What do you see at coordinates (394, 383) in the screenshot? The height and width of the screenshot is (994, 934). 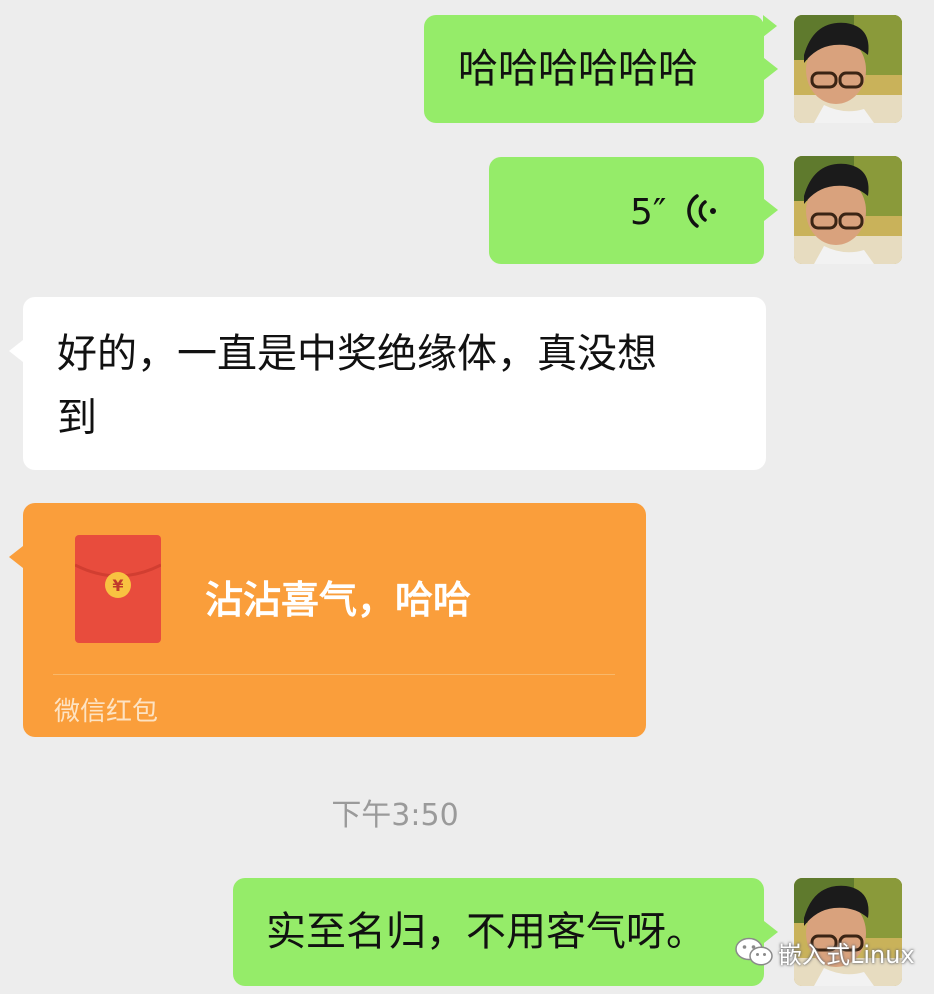 I see `received-message-bubble: 好的，一直是中奖绝缘体，真没想 到` at bounding box center [394, 383].